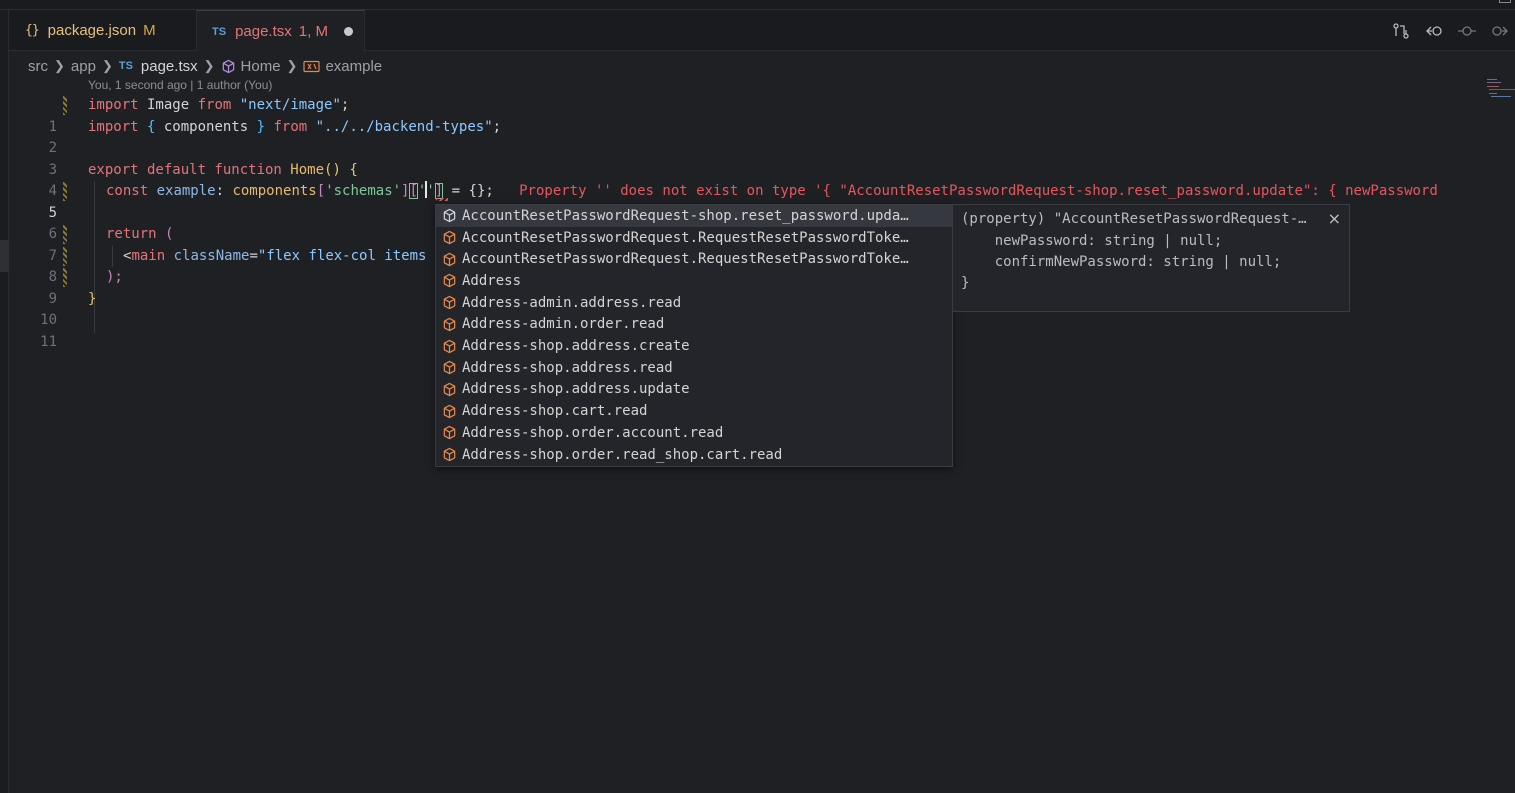 The image size is (1515, 793). Describe the element at coordinates (762, 31) in the screenshot. I see `tab-bar: {} package.json M TS page.tsx 1, M` at that location.